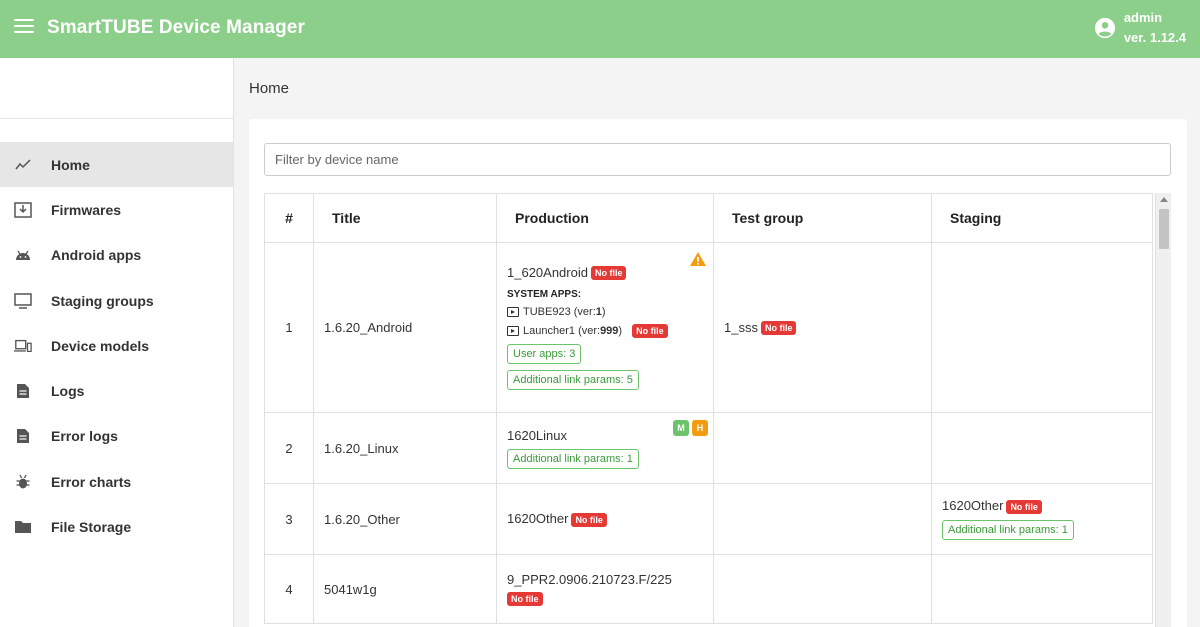 The height and width of the screenshot is (627, 1200). I want to click on system-app-name: TUBE923, so click(547, 312).